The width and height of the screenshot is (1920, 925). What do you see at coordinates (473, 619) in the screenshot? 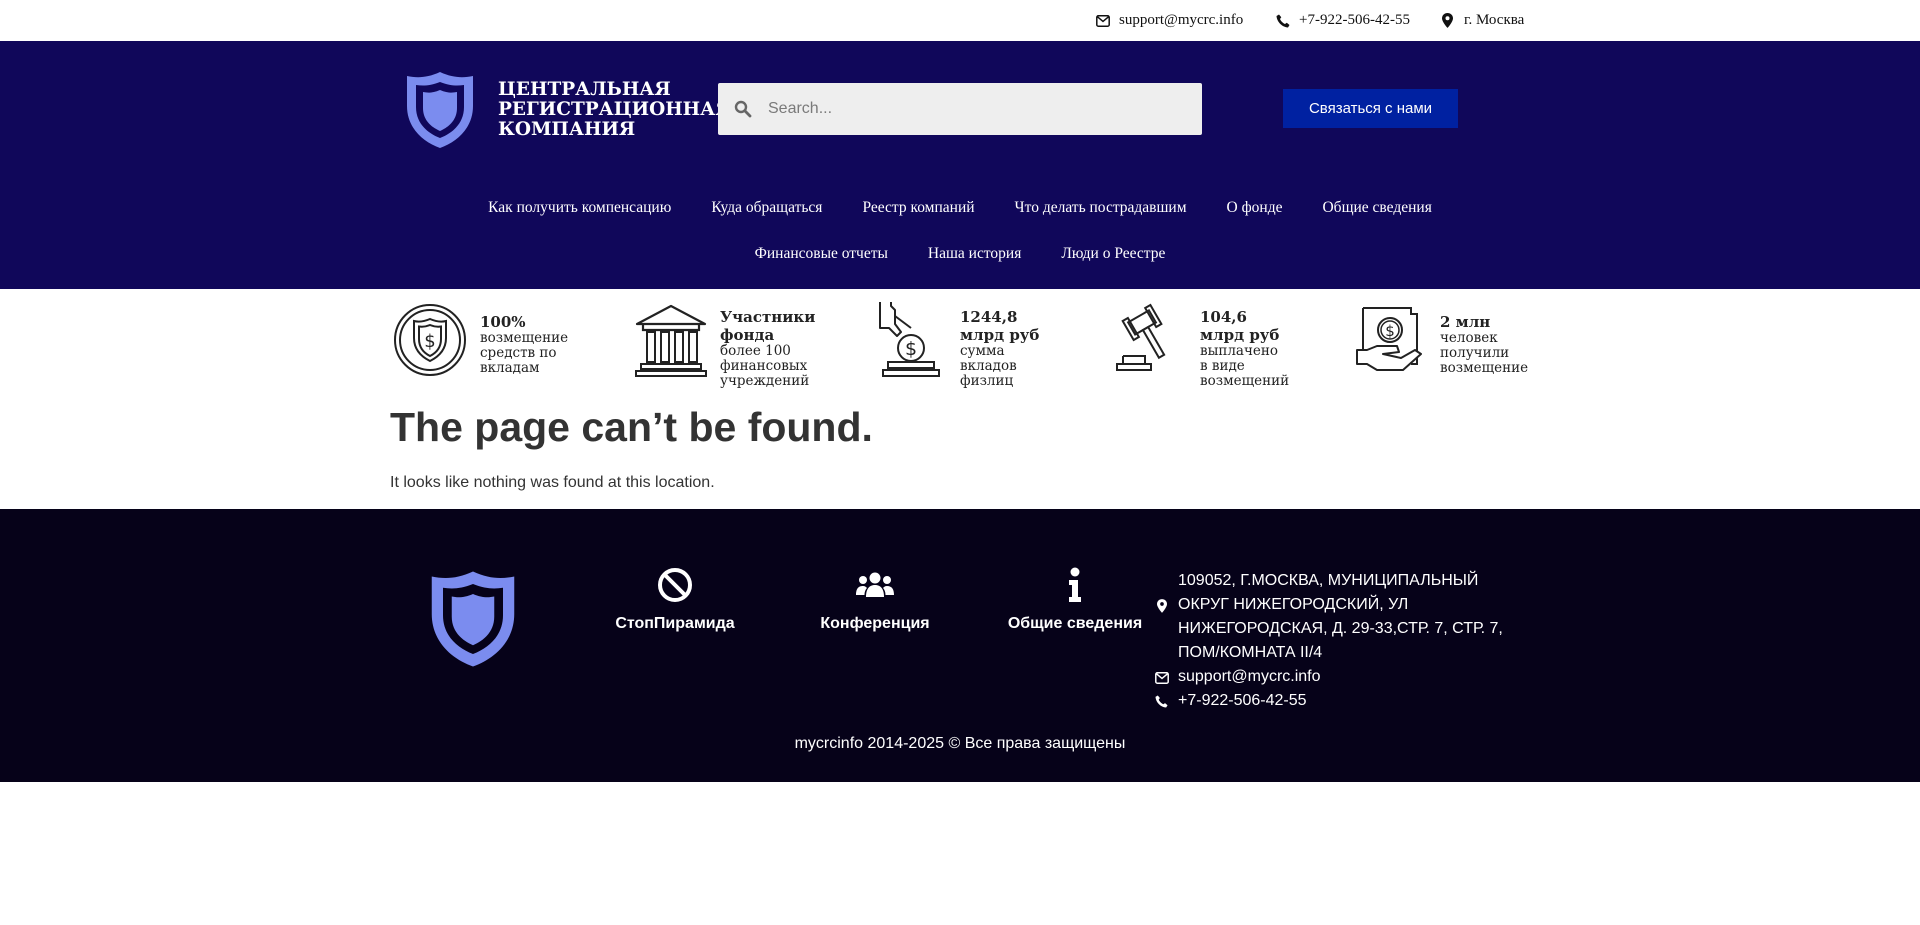
I see `footer-shield-logo-icon` at bounding box center [473, 619].